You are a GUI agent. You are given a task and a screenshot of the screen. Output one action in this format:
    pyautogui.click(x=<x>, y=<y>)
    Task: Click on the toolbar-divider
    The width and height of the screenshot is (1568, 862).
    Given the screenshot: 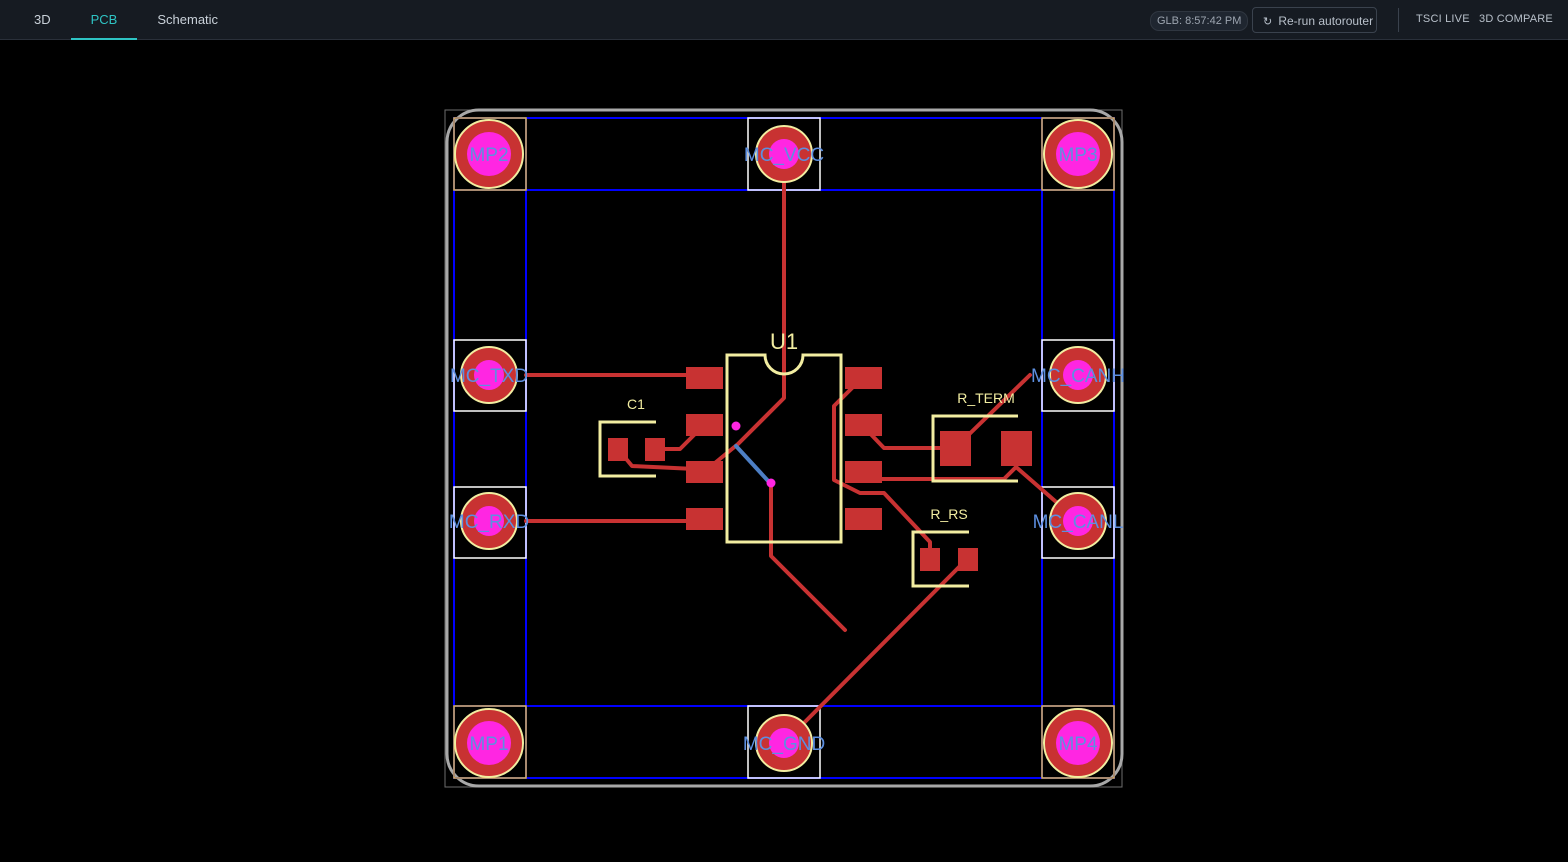 What is the action you would take?
    pyautogui.click(x=1398, y=20)
    